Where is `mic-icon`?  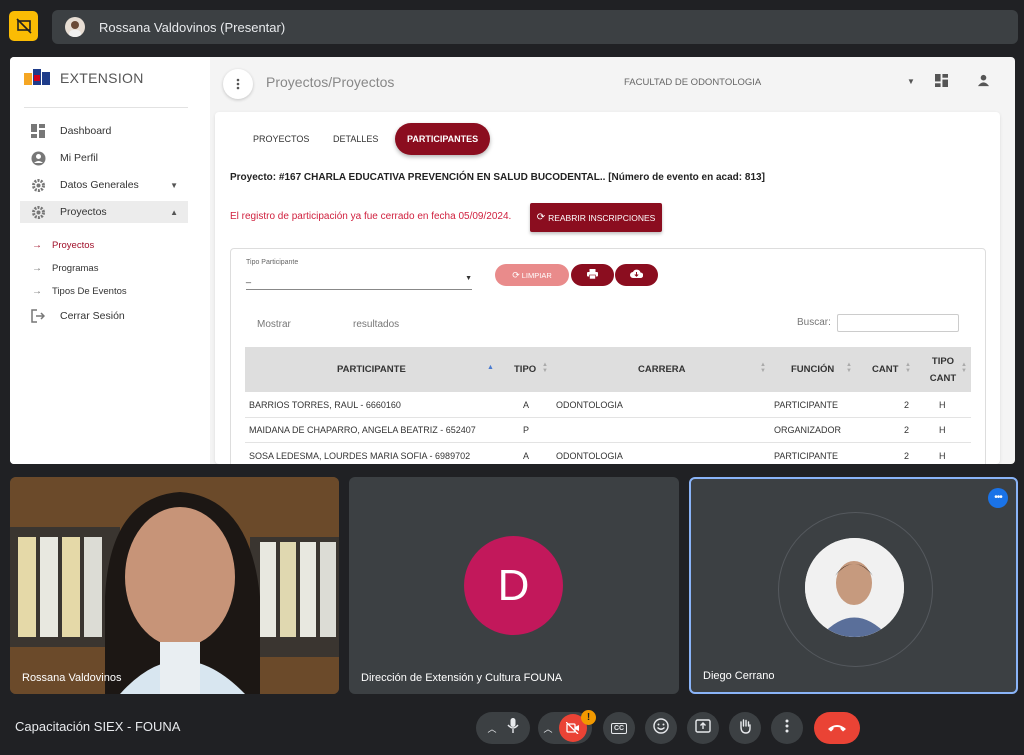
mic-icon is located at coordinates (512, 728).